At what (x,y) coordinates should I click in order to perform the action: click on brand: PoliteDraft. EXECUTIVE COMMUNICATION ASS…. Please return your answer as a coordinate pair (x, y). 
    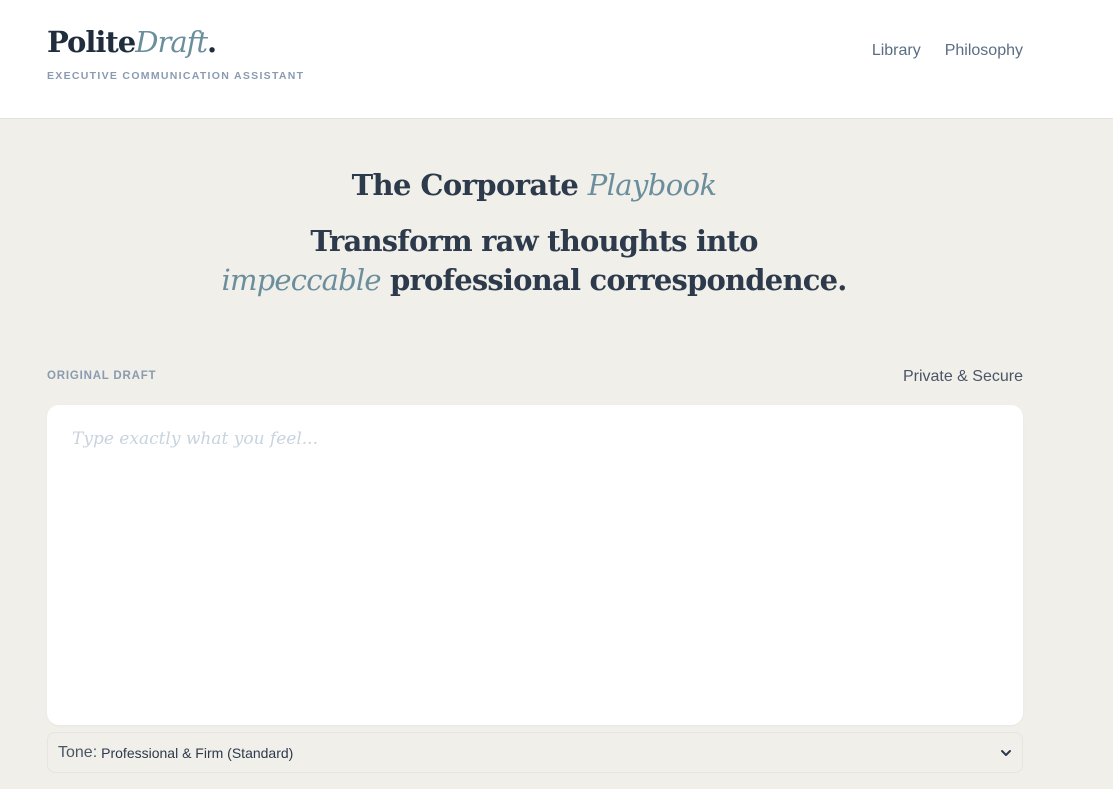
    Looking at the image, I should click on (175, 52).